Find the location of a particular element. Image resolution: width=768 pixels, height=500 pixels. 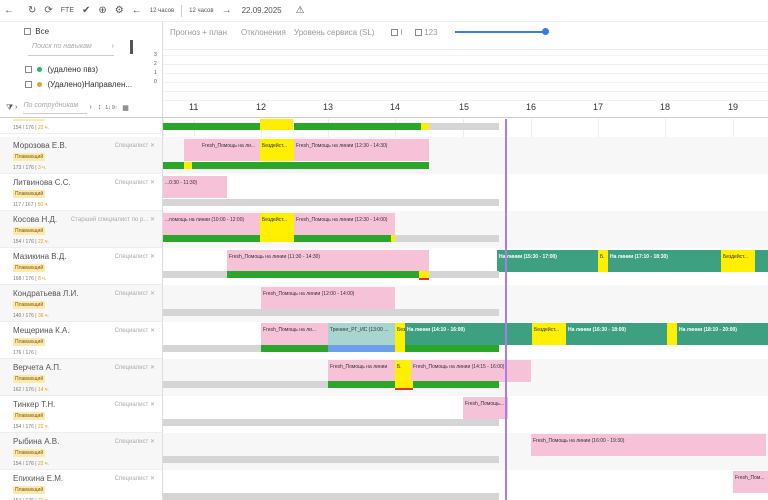

warning-icon: ⚠ is located at coordinates (300, 11).